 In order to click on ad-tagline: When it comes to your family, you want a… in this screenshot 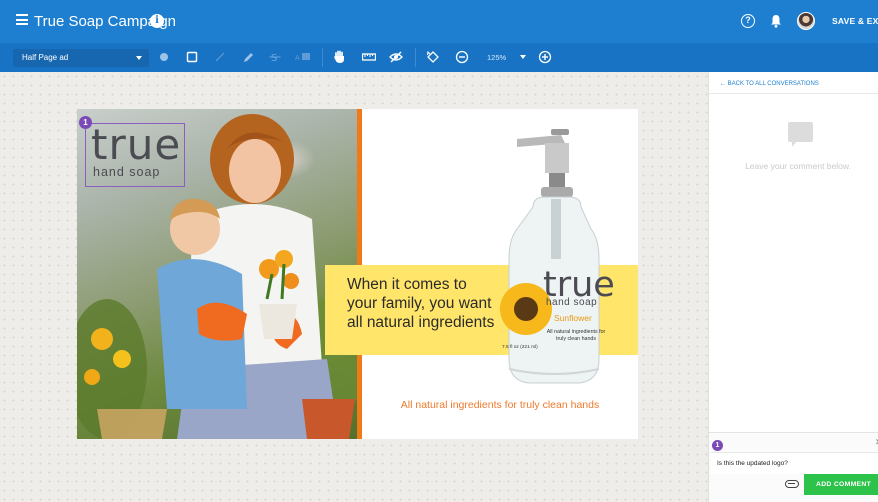, I will do `click(421, 303)`.